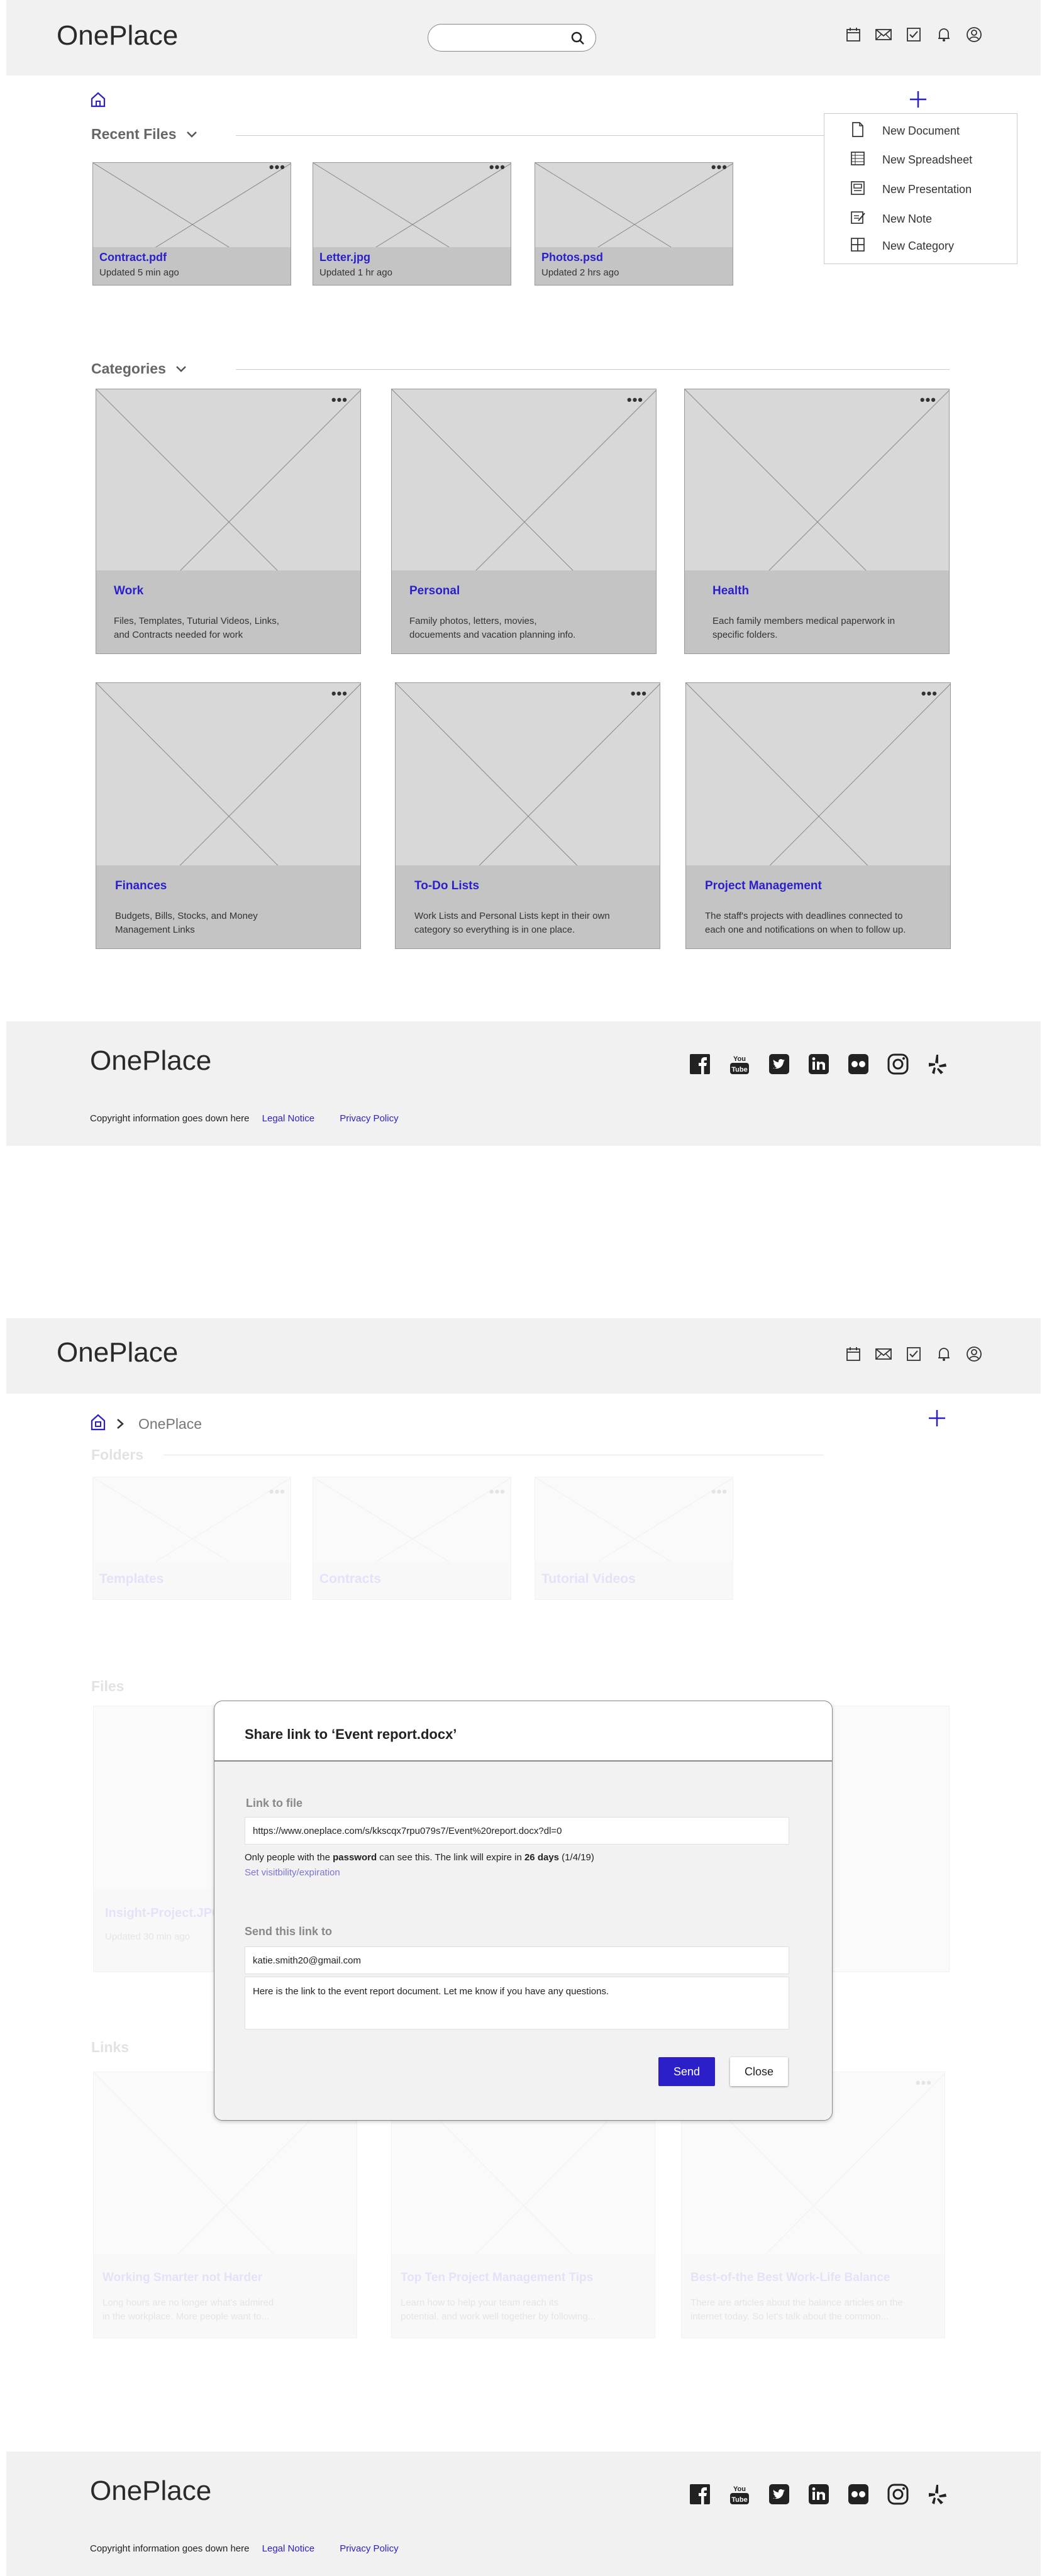  Describe the element at coordinates (866, 246) in the screenshot. I see `category-icon` at that location.